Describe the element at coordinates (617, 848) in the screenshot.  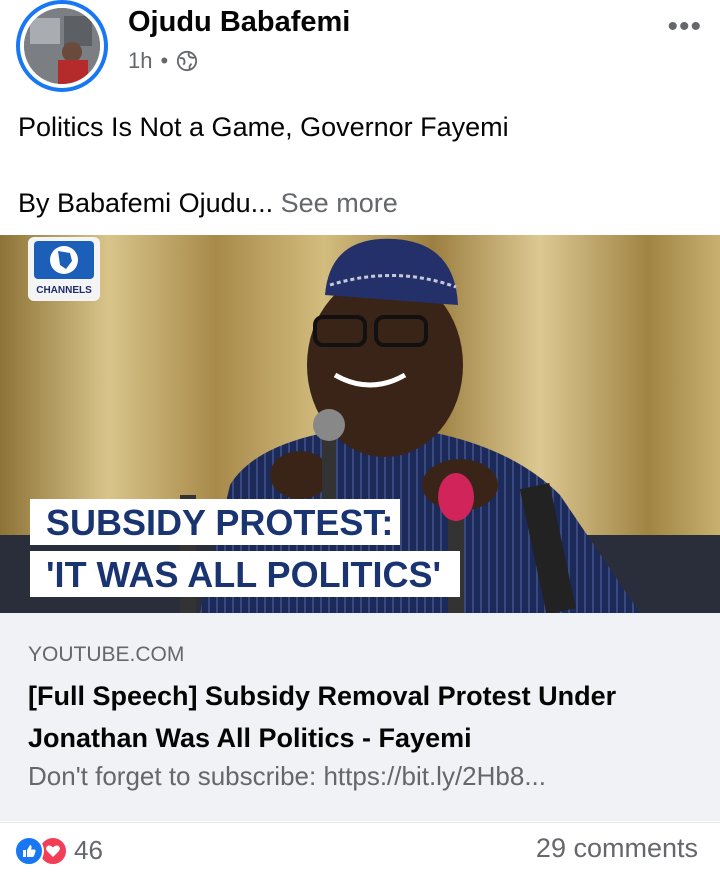
I see `comments-count-link: 29 comments` at that location.